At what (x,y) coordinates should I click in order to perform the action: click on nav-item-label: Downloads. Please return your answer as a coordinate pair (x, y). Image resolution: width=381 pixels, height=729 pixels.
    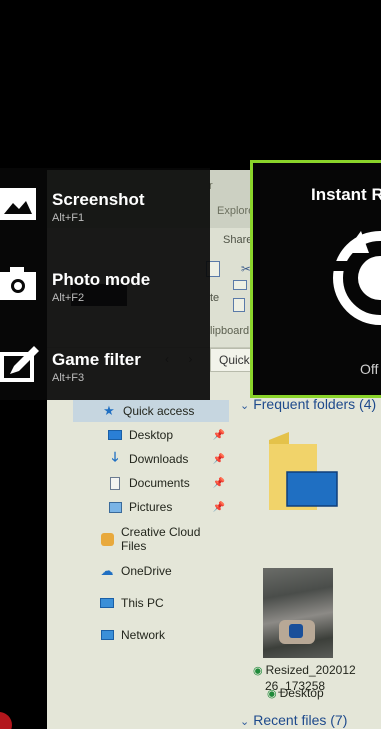
    Looking at the image, I should click on (159, 459).